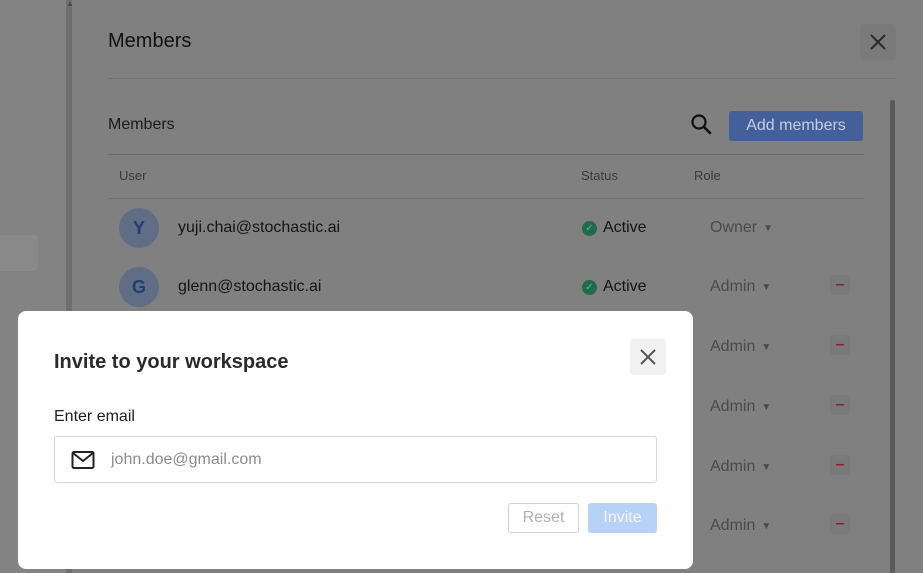 The width and height of the screenshot is (923, 573). What do you see at coordinates (139, 287) in the screenshot?
I see `avatar: G` at bounding box center [139, 287].